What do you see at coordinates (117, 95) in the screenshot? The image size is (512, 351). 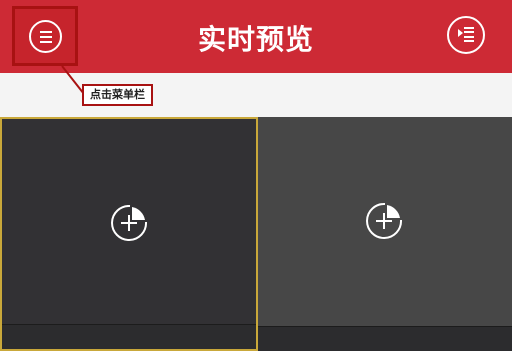 I see `callout-label: 点击菜单栏` at bounding box center [117, 95].